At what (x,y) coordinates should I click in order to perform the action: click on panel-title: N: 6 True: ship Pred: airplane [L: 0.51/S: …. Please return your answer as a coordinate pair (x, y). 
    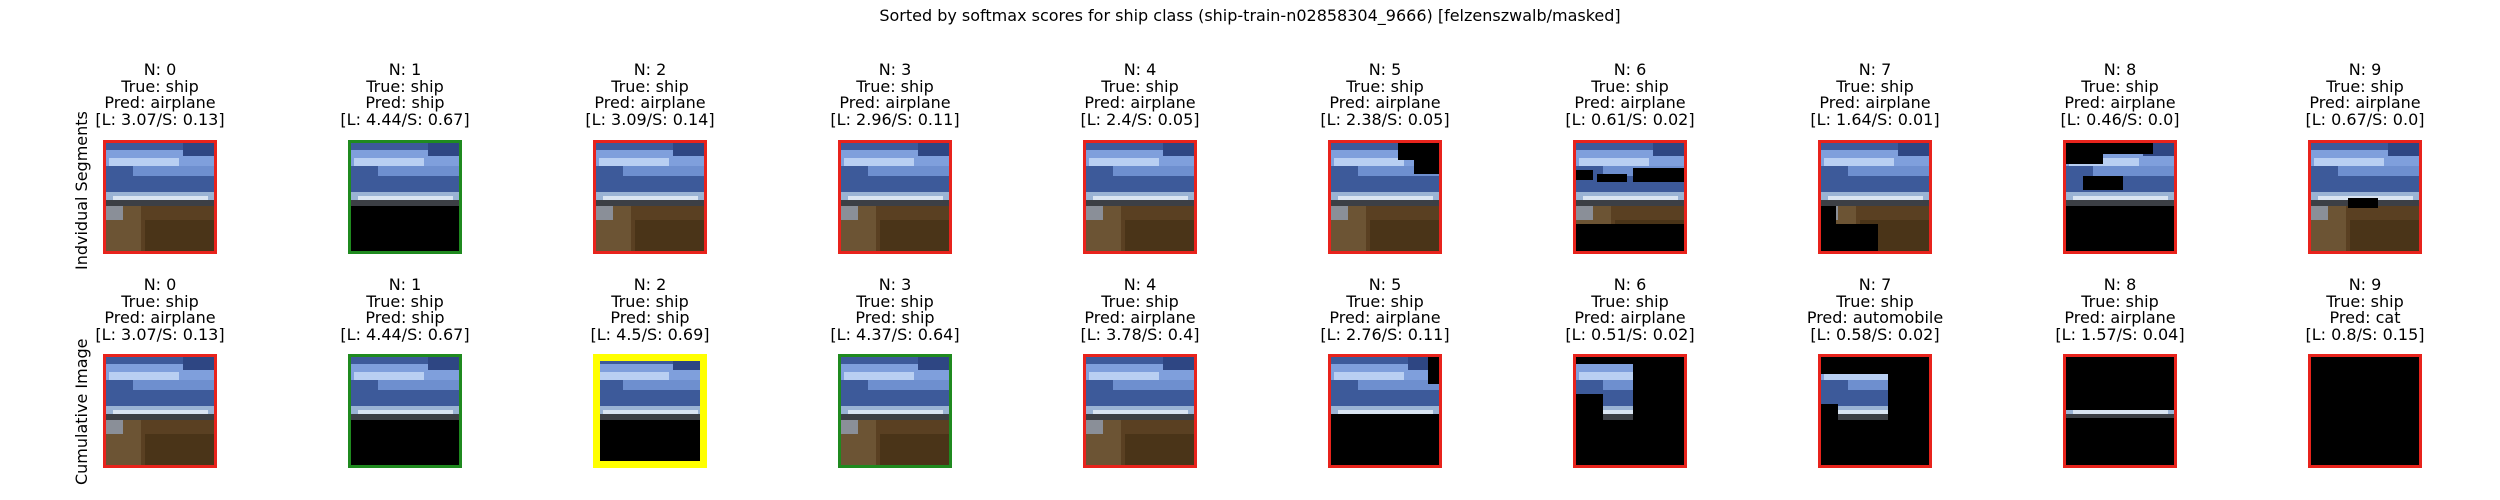
    Looking at the image, I should click on (1630, 310).